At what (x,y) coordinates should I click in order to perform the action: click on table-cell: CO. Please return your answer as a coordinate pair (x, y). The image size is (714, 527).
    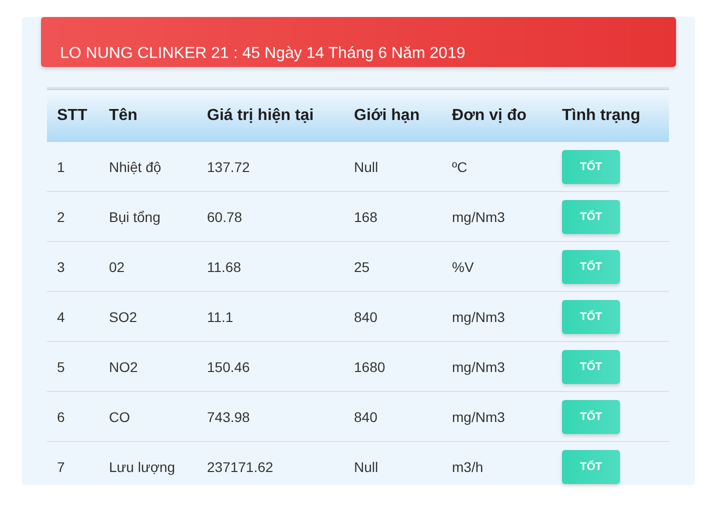
    Looking at the image, I should click on (119, 416).